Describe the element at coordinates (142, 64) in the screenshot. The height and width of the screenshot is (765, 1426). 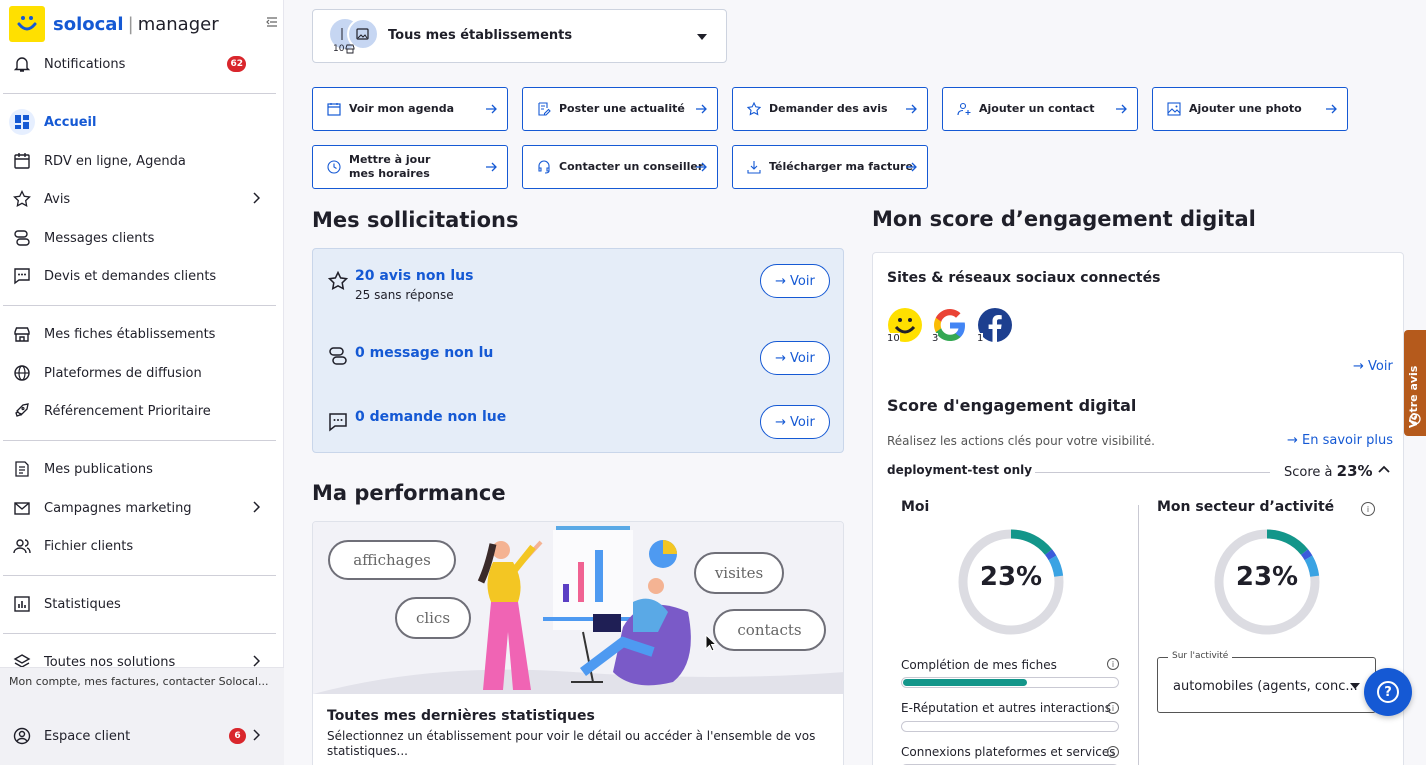
I see `sidebar-item-notifications: Notifications 62` at that location.